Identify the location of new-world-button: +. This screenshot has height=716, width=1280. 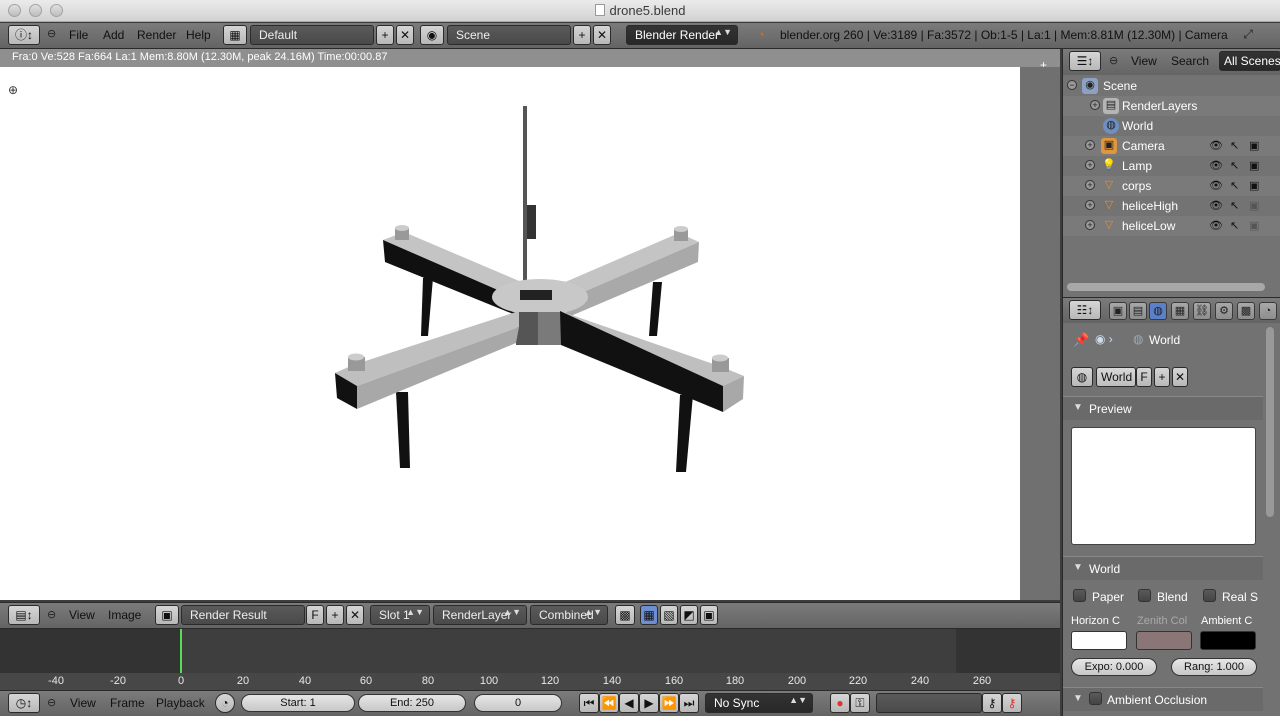
(1162, 377).